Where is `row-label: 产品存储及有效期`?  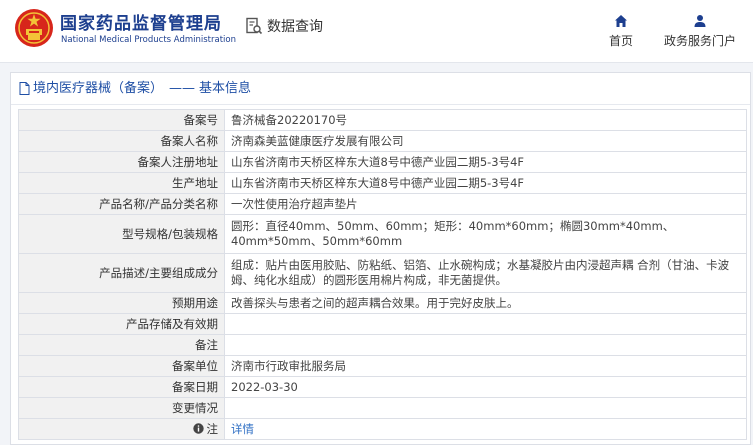
row-label: 产品存储及有效期 is located at coordinates (121, 324).